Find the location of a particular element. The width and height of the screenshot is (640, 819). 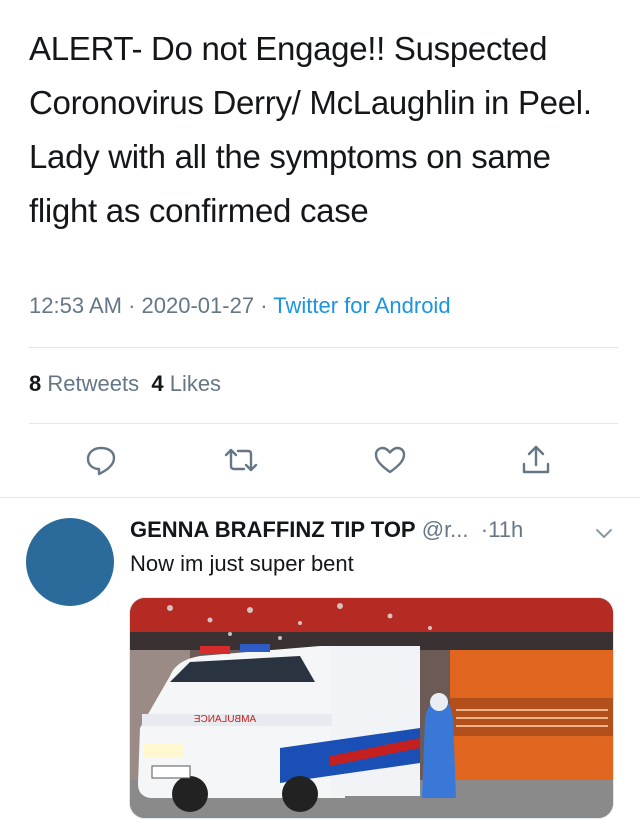

reply-text: Now im just super bent is located at coordinates (242, 563).